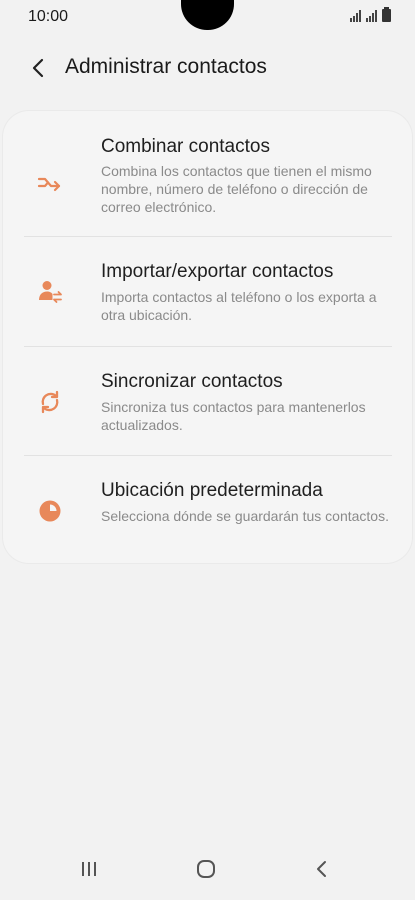 The image size is (415, 900). I want to click on sync-icon, so click(50, 402).